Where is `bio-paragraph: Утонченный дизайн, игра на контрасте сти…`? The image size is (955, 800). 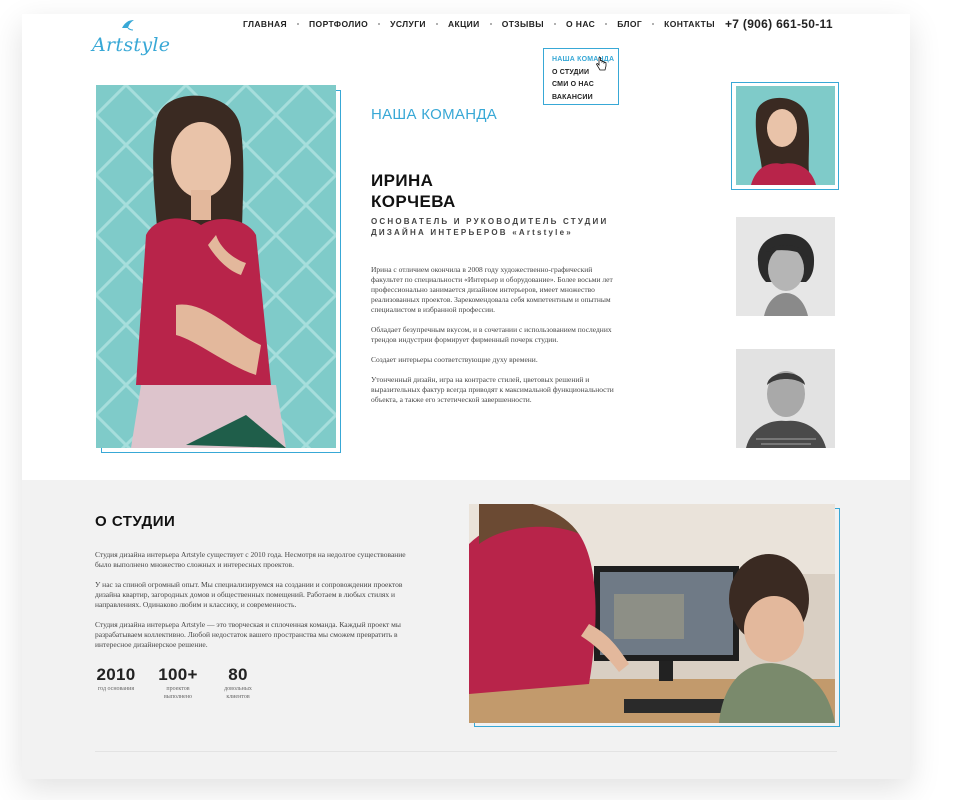
bio-paragraph: Утонченный дизайн, игра на контрасте сти… is located at coordinates (492, 389).